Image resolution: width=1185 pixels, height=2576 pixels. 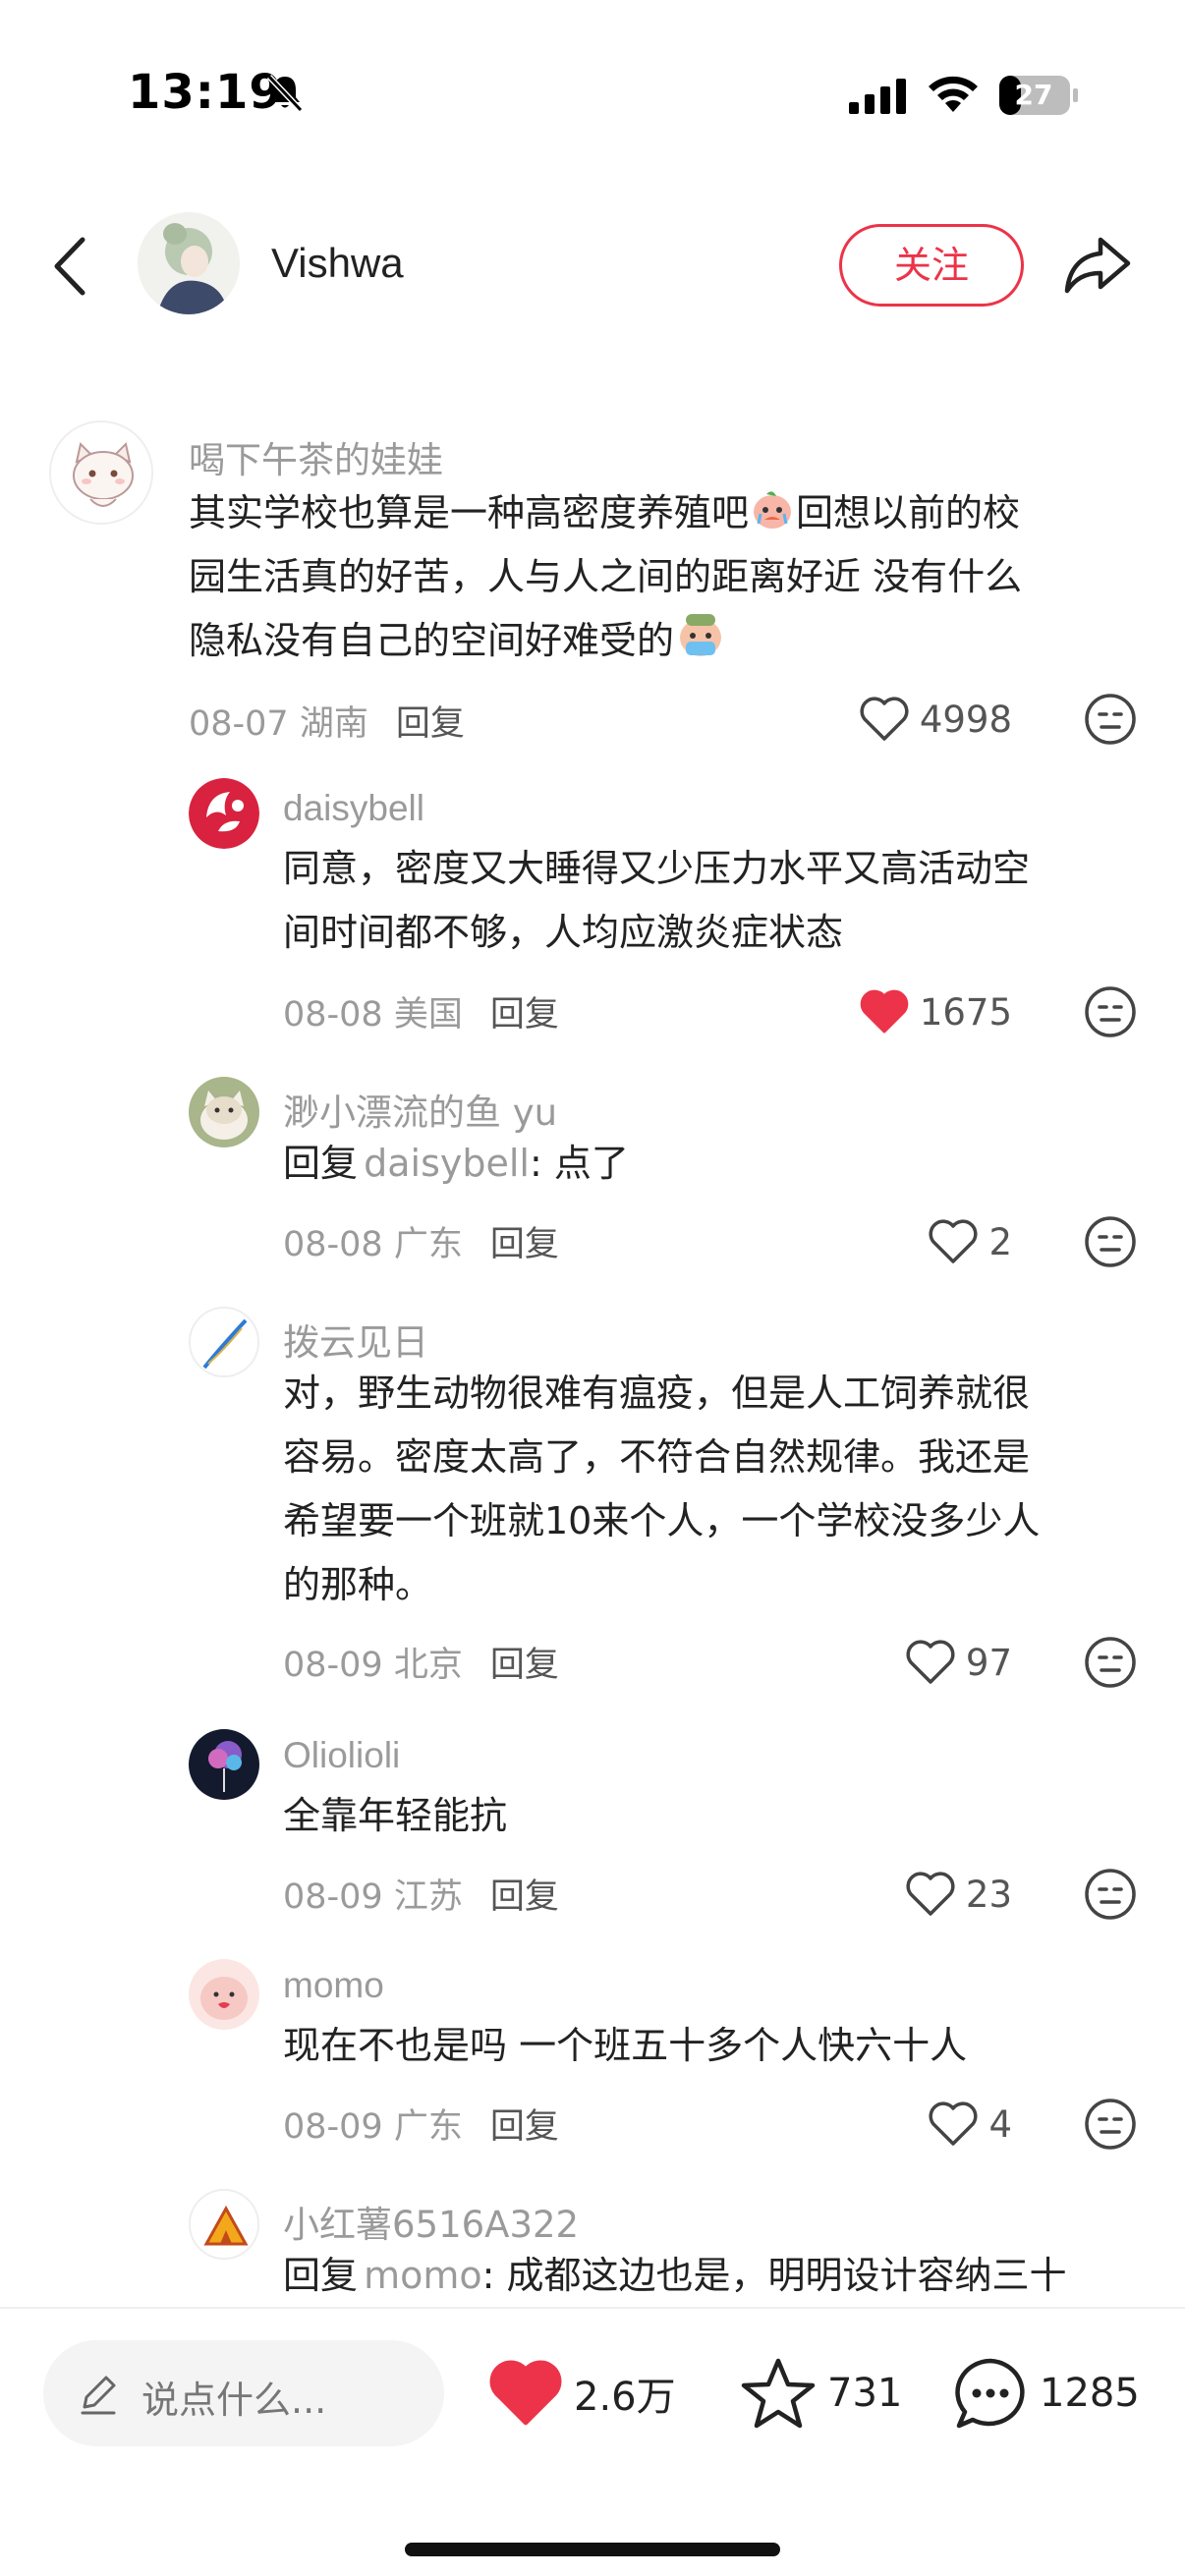 I want to click on like-button: 1675, so click(x=909, y=1011).